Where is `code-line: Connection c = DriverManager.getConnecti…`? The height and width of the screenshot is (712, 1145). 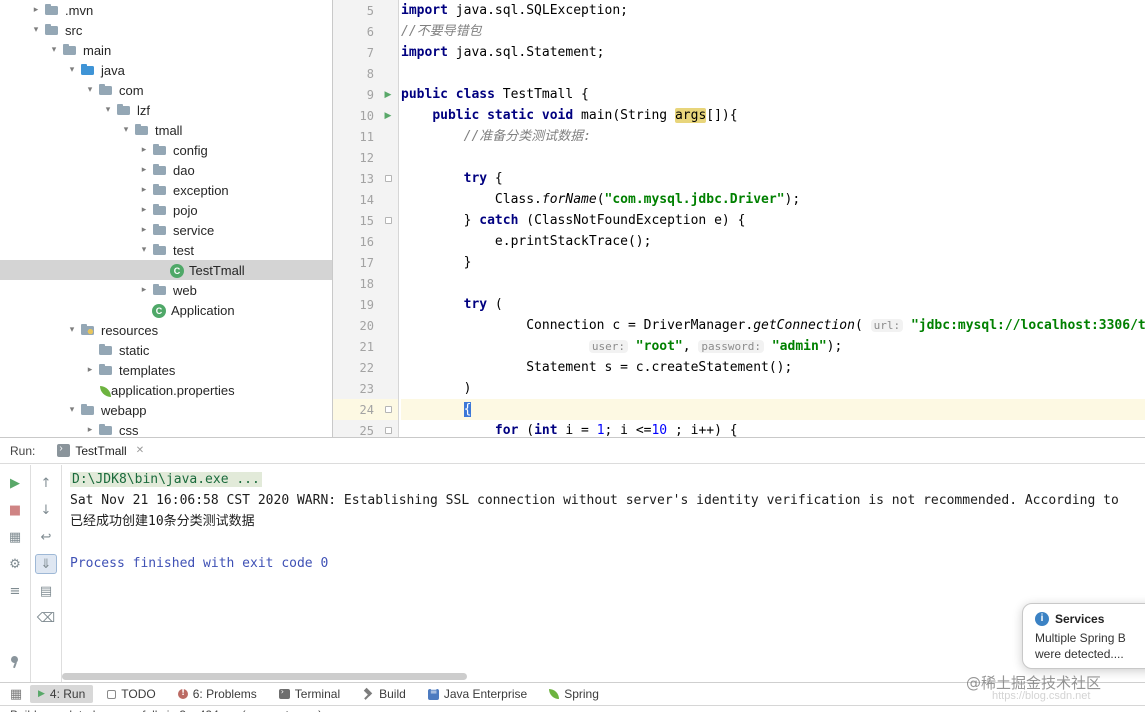
code-line: Connection c = DriverManager.getConnecti… is located at coordinates (773, 325).